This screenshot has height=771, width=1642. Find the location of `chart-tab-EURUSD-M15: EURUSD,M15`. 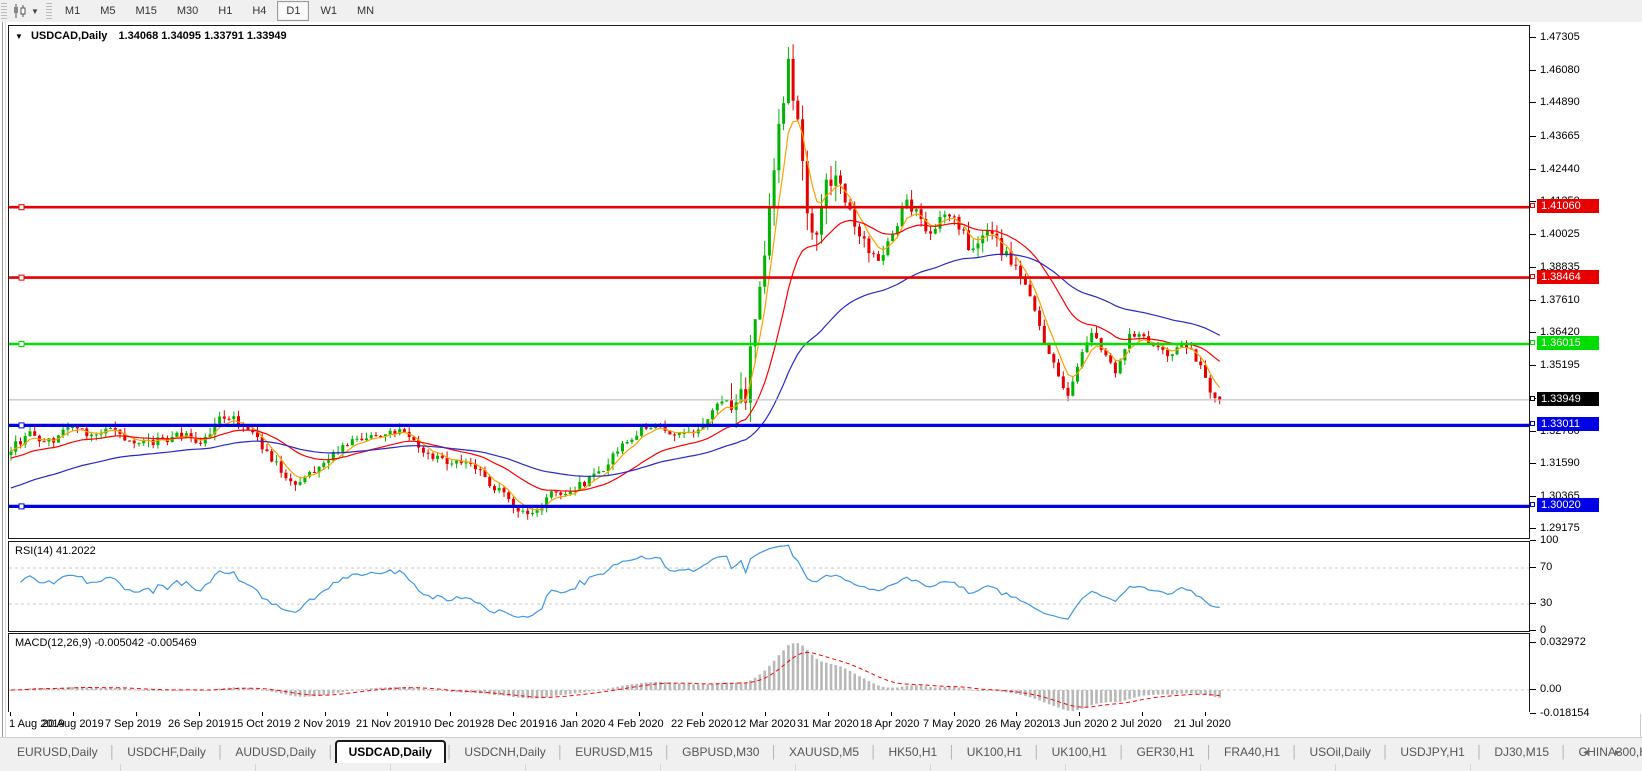

chart-tab-EURUSD-M15: EURUSD,M15 is located at coordinates (613, 752).